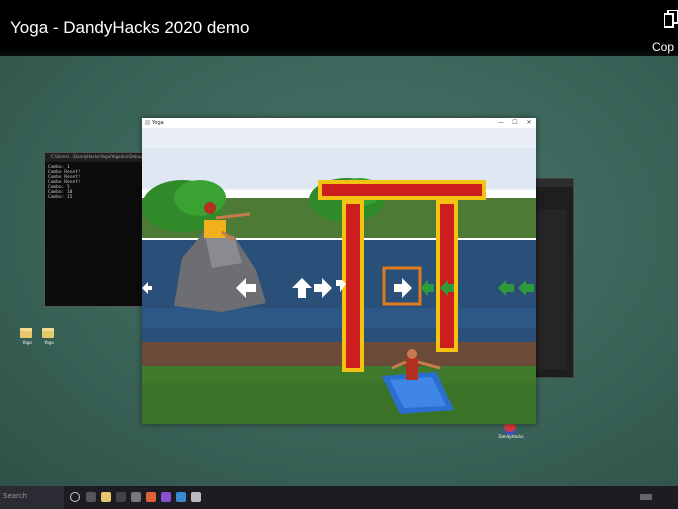 Image resolution: width=678 pixels, height=509 pixels. Describe the element at coordinates (511, 436) in the screenshot. I see `desktop-icon-label: DandyHacks` at that location.